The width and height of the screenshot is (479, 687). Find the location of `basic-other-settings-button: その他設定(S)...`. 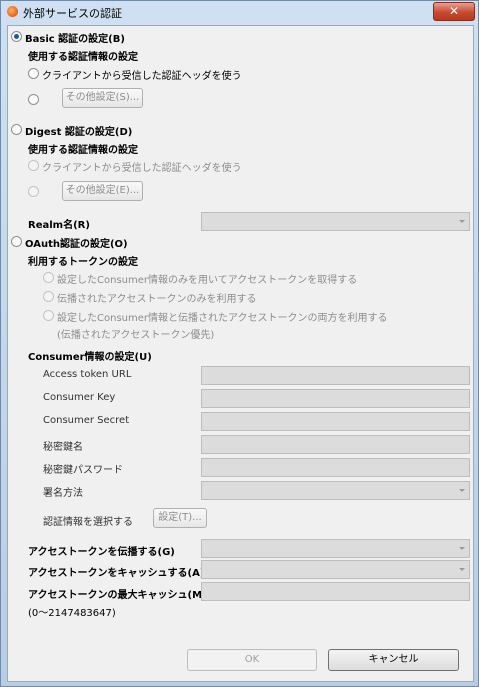

basic-other-settings-button: その他設定(S)... is located at coordinates (102, 98).